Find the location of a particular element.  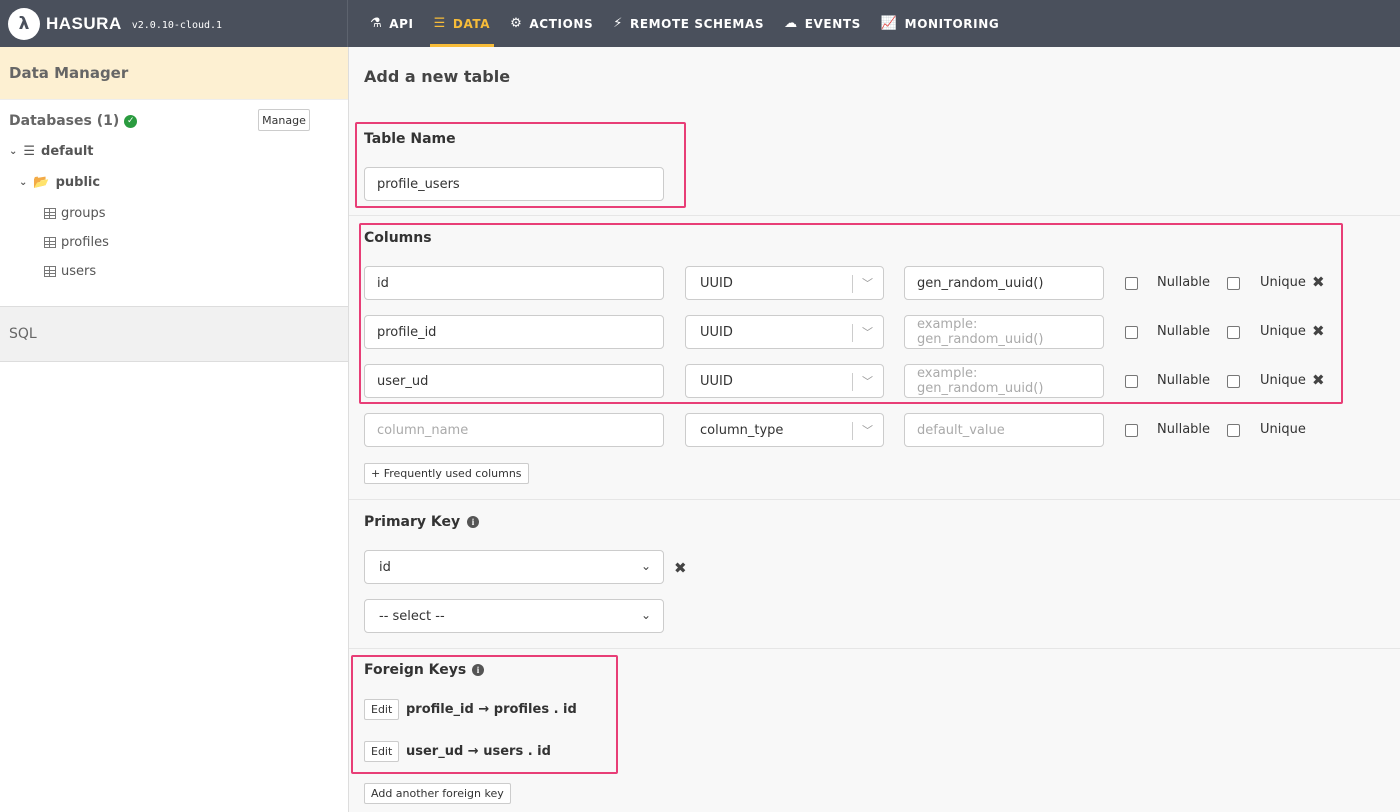

primary-key-label: Primary Key is located at coordinates (412, 522).